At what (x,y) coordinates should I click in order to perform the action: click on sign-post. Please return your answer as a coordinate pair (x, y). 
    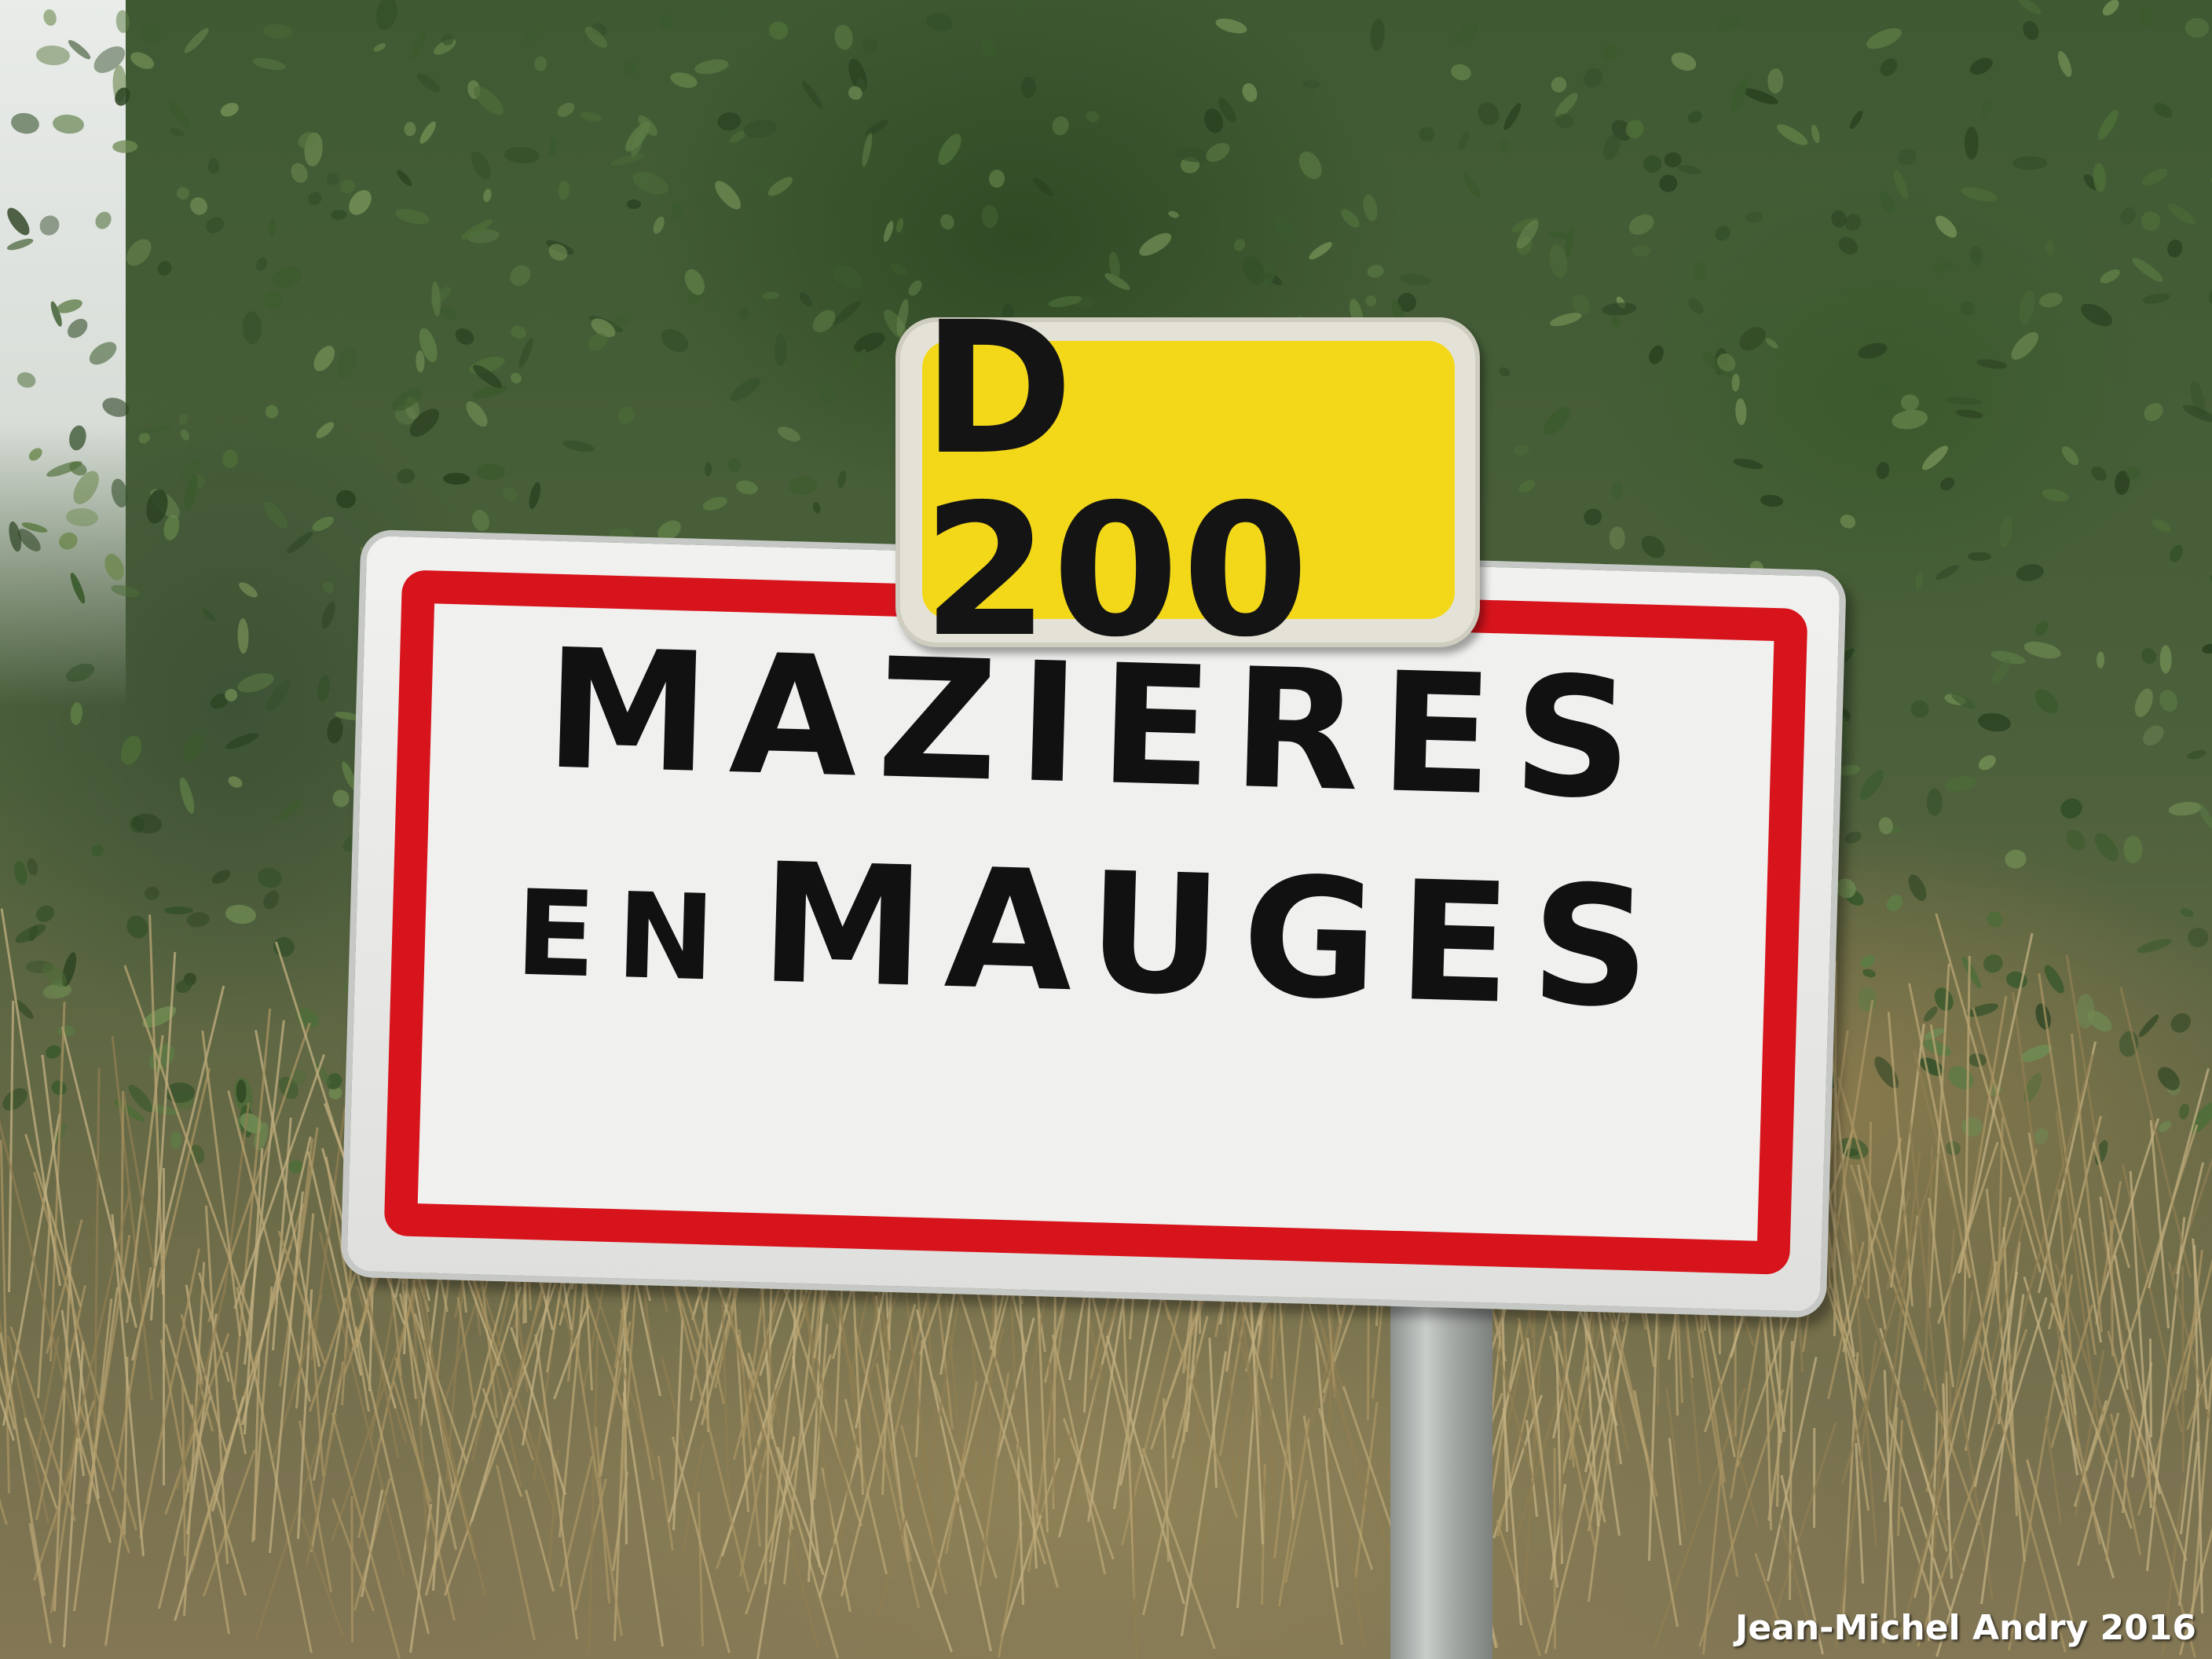
    Looking at the image, I should click on (1441, 1458).